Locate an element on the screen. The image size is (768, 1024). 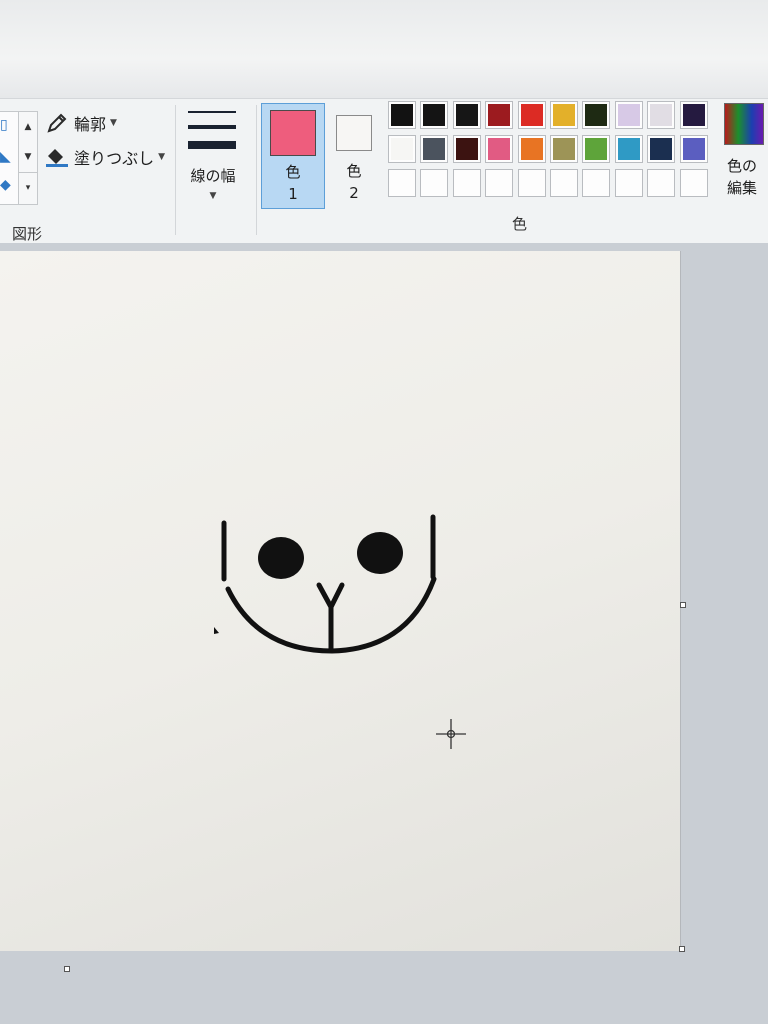
gallery-expand-icon: ▾ is located at coordinates (28, 187).